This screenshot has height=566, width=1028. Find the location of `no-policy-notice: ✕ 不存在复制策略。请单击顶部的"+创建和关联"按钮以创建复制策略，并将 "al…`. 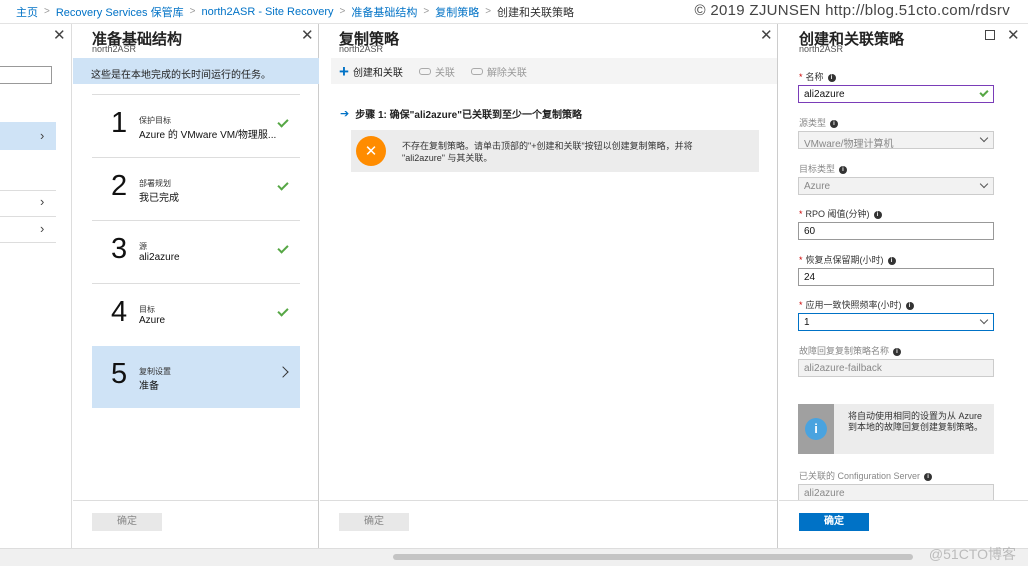

no-policy-notice: ✕ 不存在复制策略。请单击顶部的"+创建和关联"按钮以创建复制策略，并将 "al… is located at coordinates (555, 151).